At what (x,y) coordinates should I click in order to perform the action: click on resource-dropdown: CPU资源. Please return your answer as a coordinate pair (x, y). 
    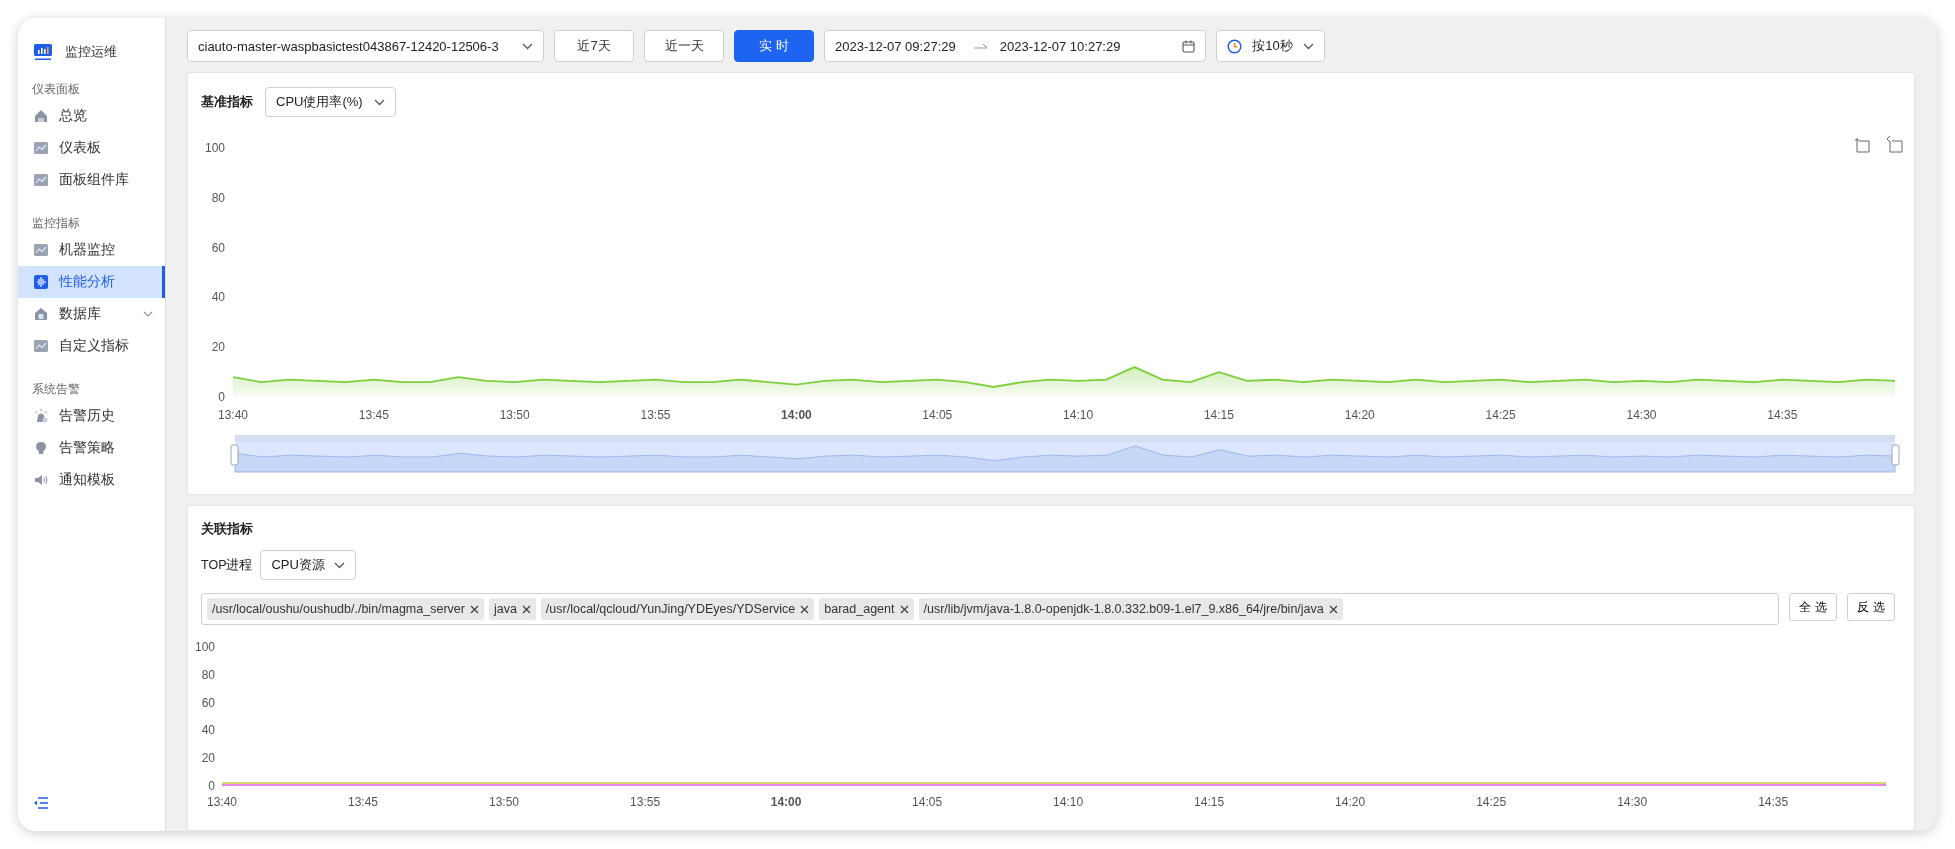
    Looking at the image, I should click on (308, 565).